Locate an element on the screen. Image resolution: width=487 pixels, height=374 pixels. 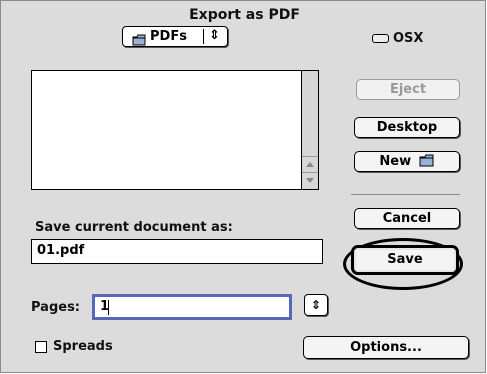
new-button-label: New is located at coordinates (395, 161).